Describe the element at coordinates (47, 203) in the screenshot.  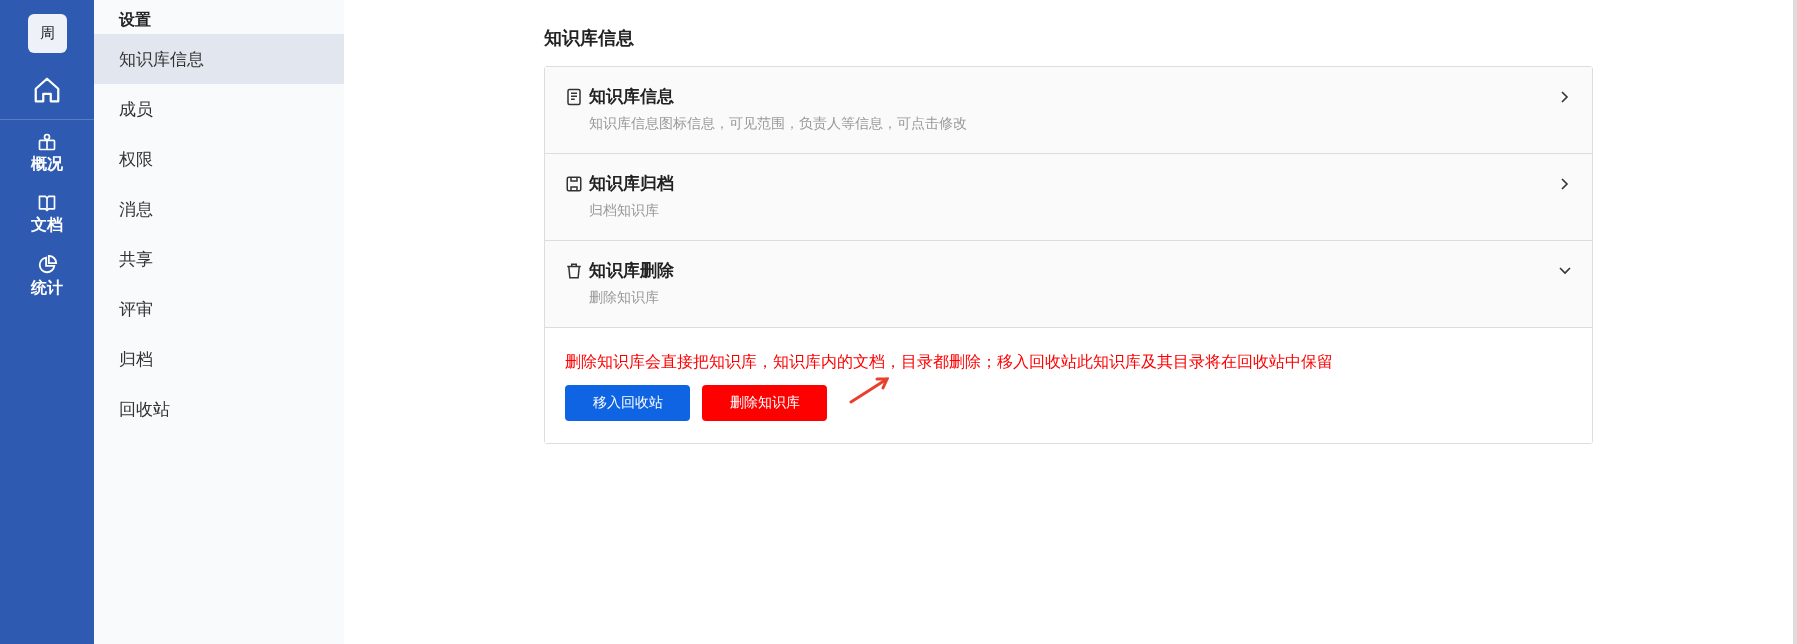
I see `book-icon` at that location.